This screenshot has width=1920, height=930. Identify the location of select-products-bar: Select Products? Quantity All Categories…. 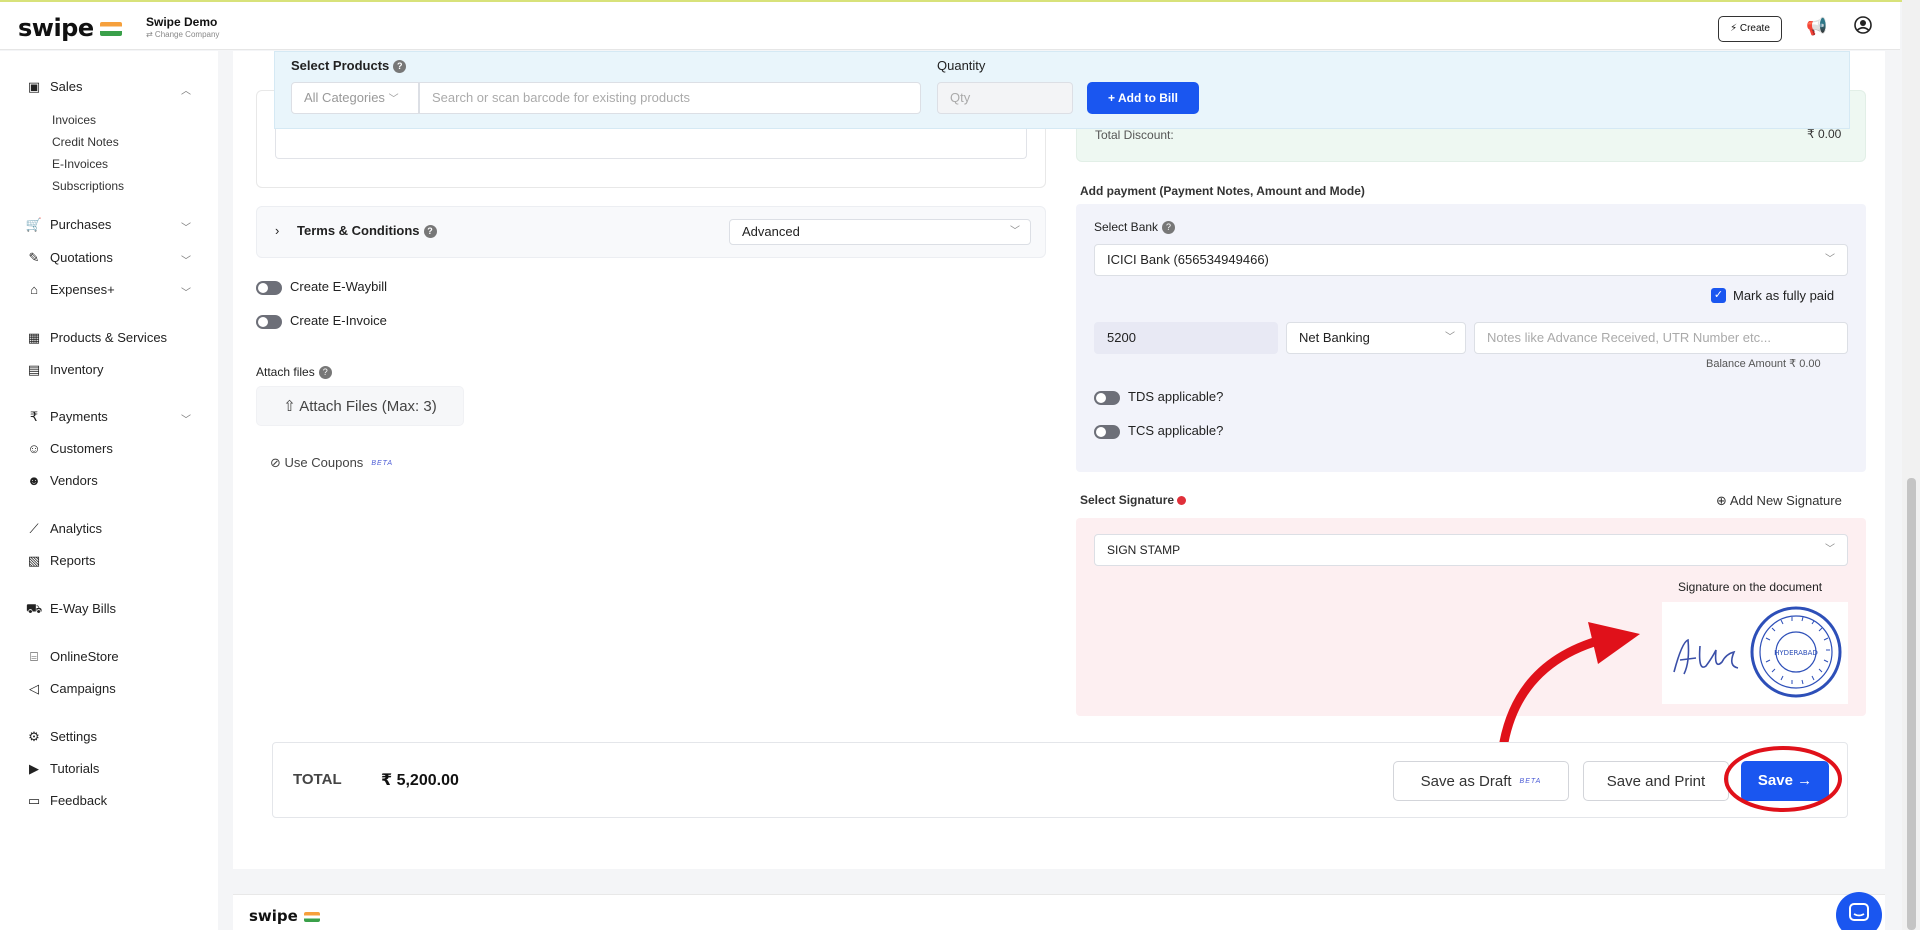
(1062, 90).